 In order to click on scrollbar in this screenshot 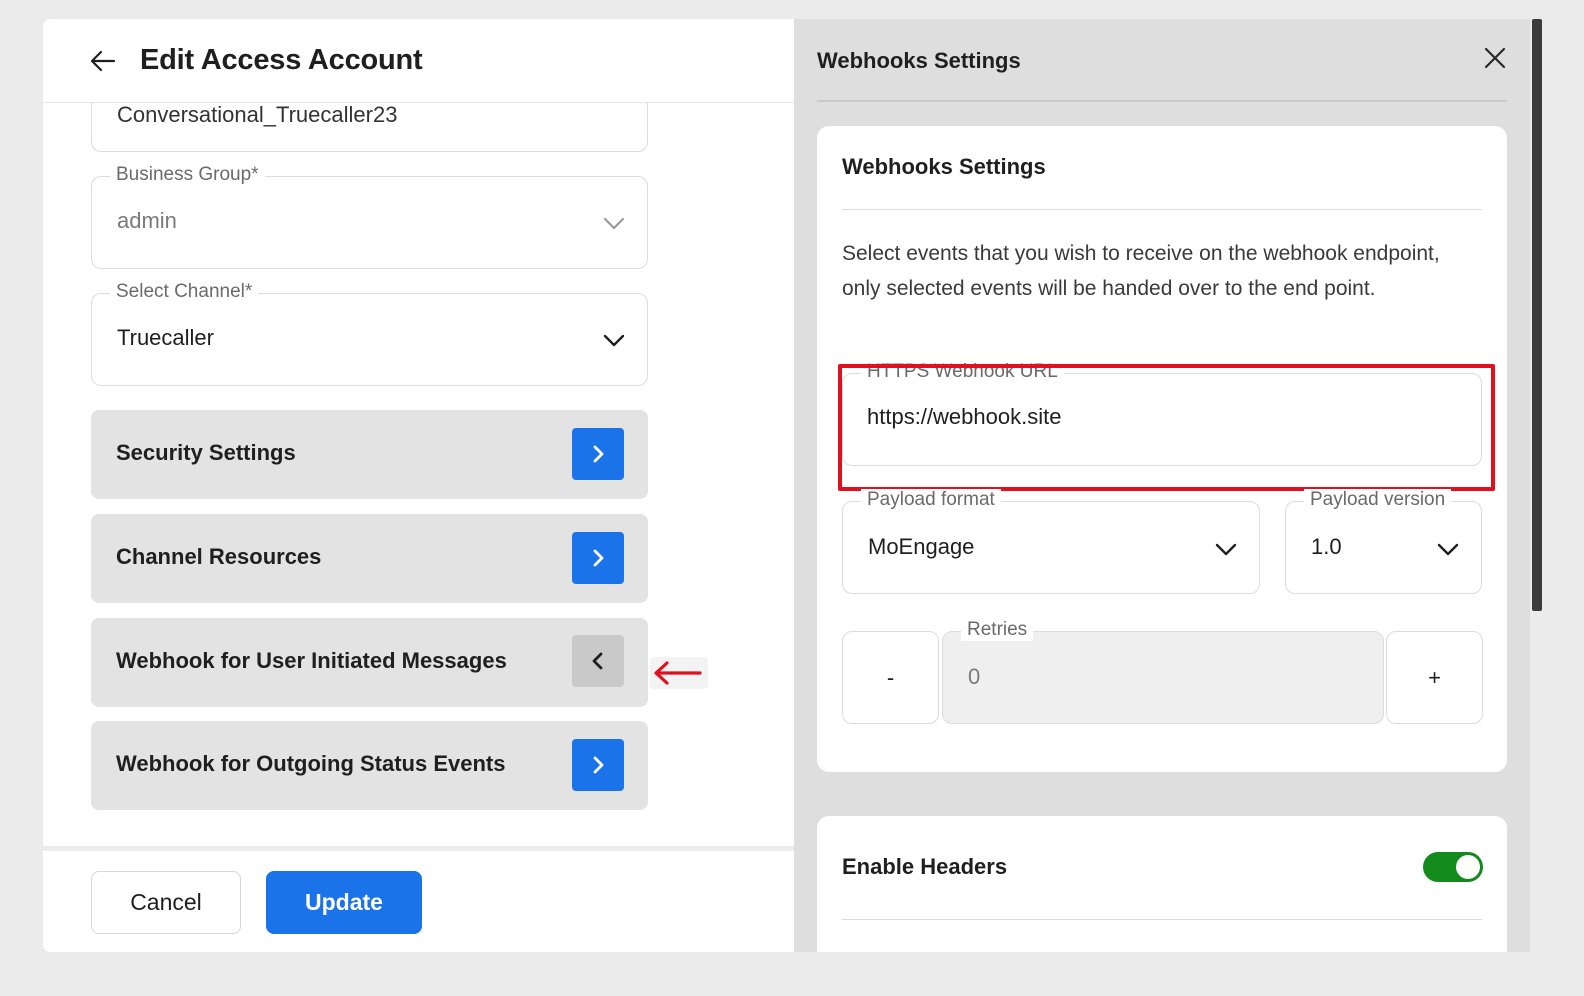, I will do `click(1537, 485)`.